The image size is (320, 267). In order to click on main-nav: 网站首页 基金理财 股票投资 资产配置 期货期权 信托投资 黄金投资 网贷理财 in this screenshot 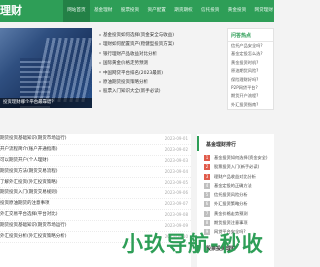, I will do `click(170, 11)`.